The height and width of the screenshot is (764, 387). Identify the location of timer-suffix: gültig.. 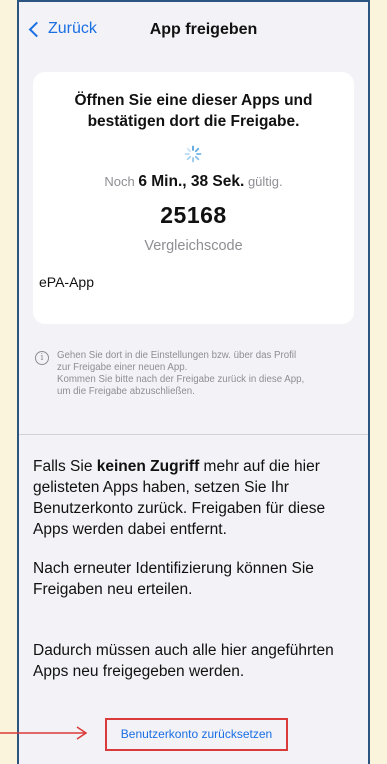
(265, 181).